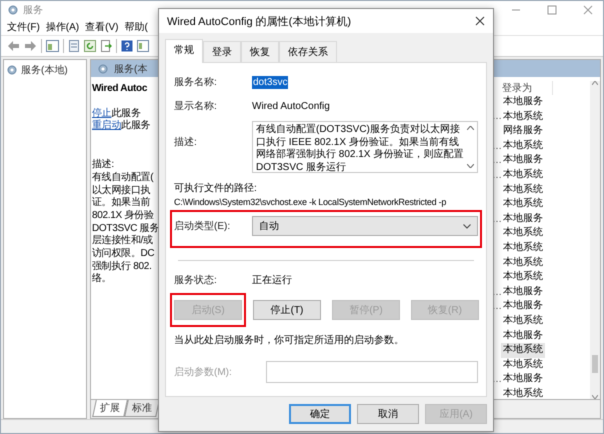  Describe the element at coordinates (365, 147) in the screenshot. I see `description-field: 有线自动配置(DOT3SVC)服务负责对以太网接口执行 IEEE 802.1X 身份验证。如果当前有线网络部署强制执行 802.1X 身份验证，则应配置 DOT3SVC 服务运行` at that location.